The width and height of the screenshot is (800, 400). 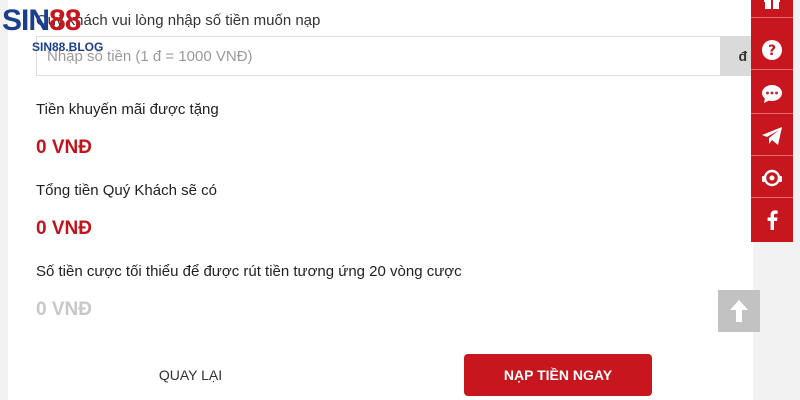 I want to click on chat-icon, so click(x=772, y=93).